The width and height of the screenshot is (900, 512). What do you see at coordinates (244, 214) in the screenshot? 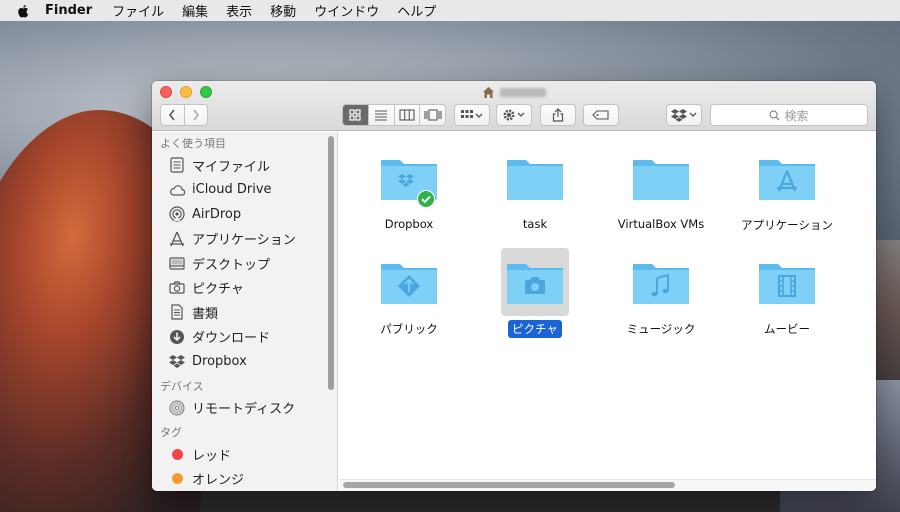
I see `sidebar-item-airdrop: AirDrop` at bounding box center [244, 214].